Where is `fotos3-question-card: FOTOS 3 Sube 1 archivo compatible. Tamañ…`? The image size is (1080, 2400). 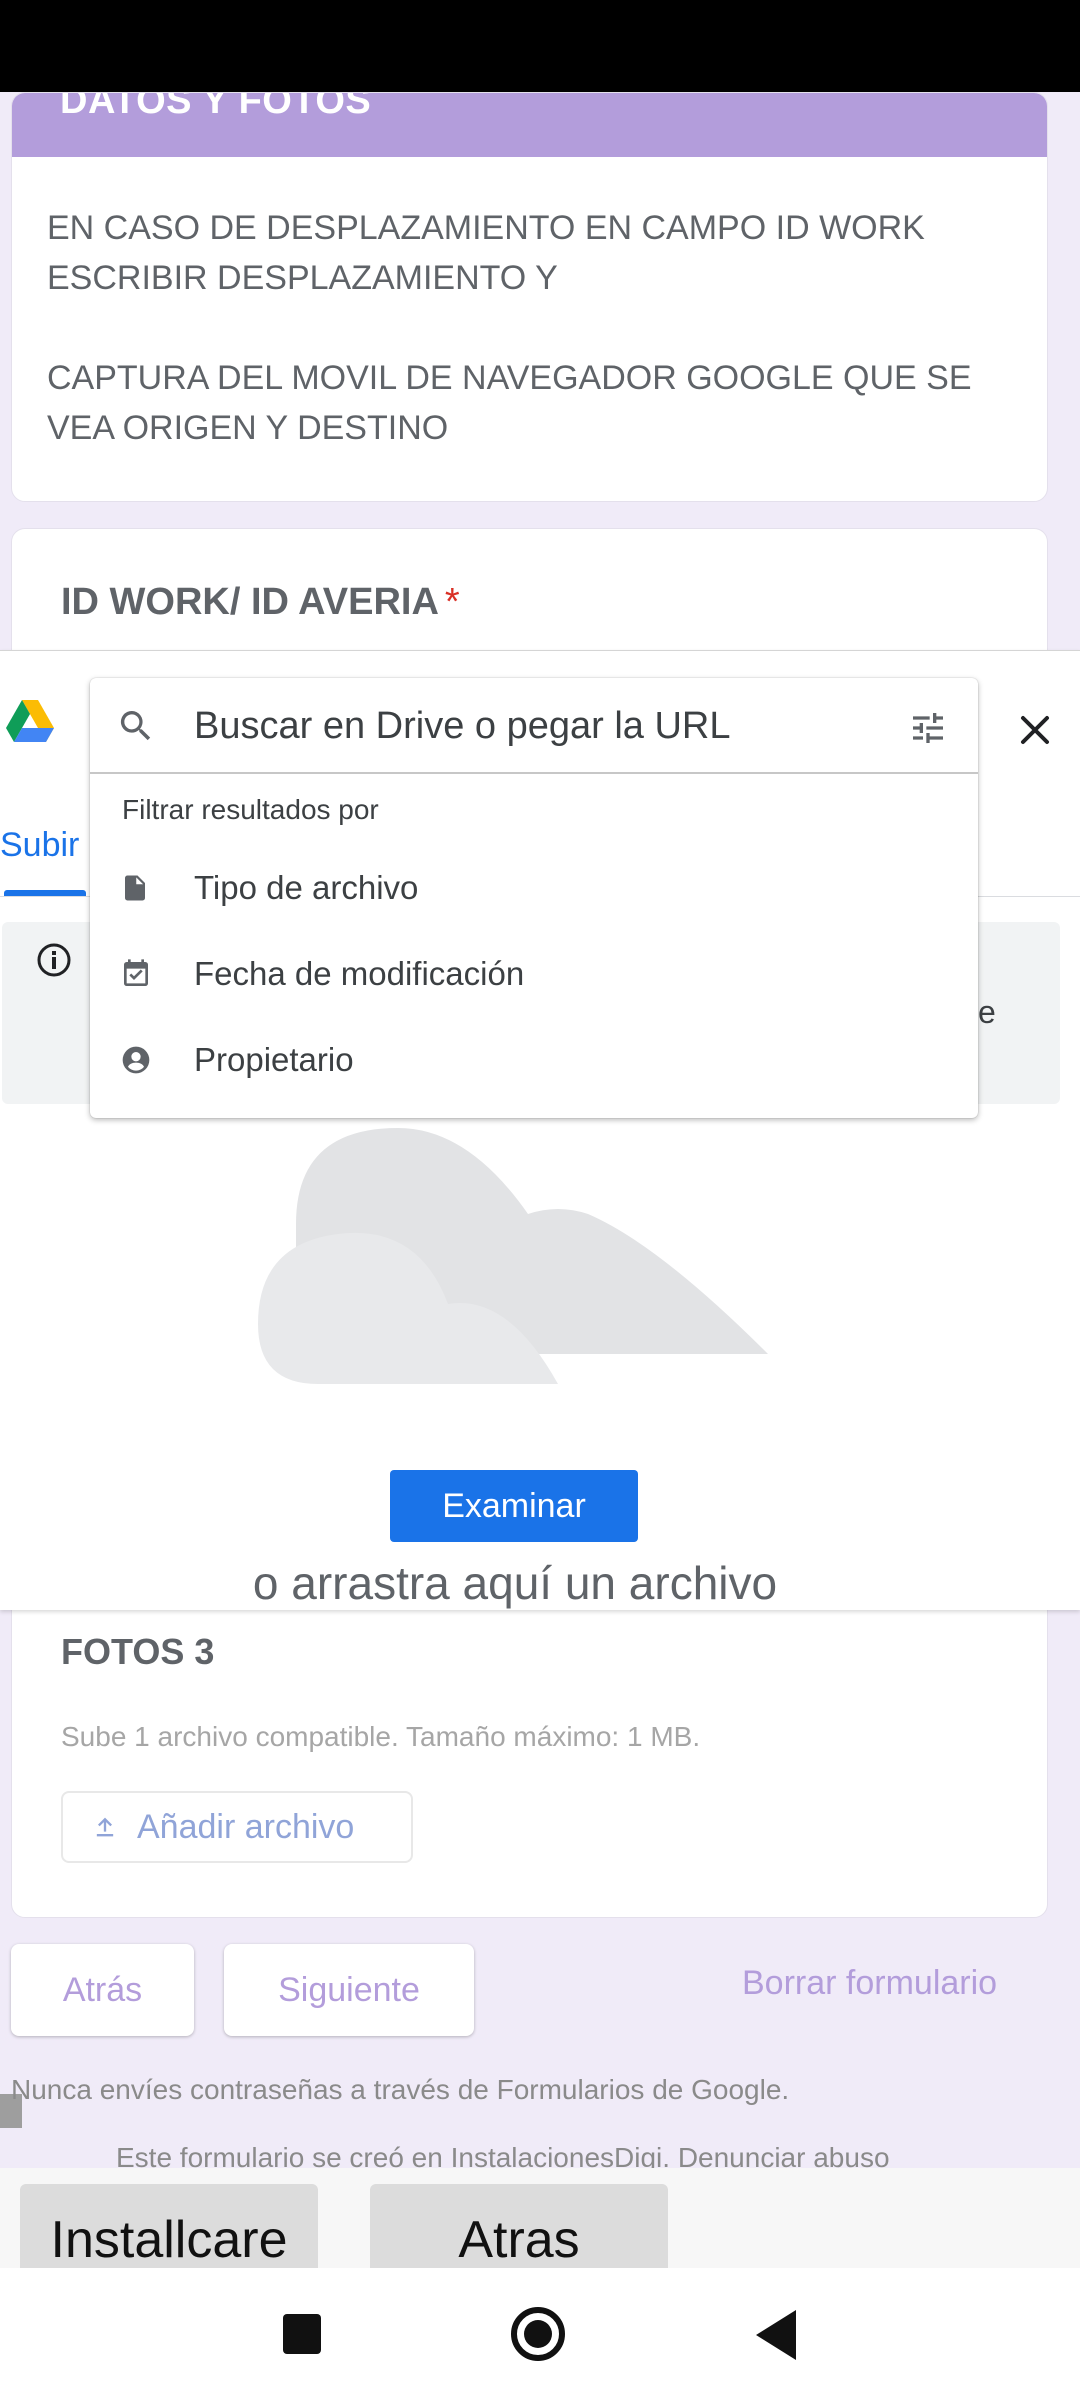
fotos3-question-card: FOTOS 3 Sube 1 archivo compatible. Tamañ… is located at coordinates (529, 1749).